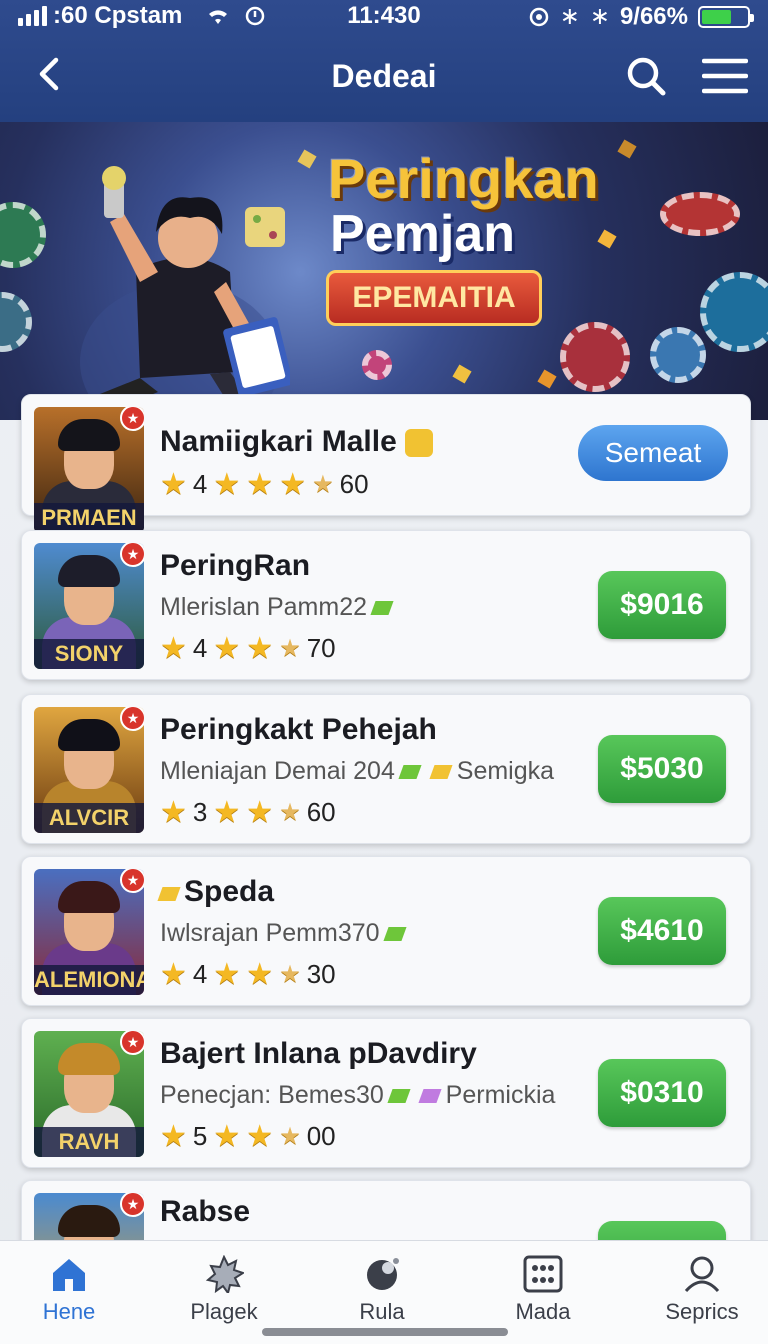 The height and width of the screenshot is (1344, 768). What do you see at coordinates (463, 178) in the screenshot?
I see `banner-title-line1: Peringkan` at bounding box center [463, 178].